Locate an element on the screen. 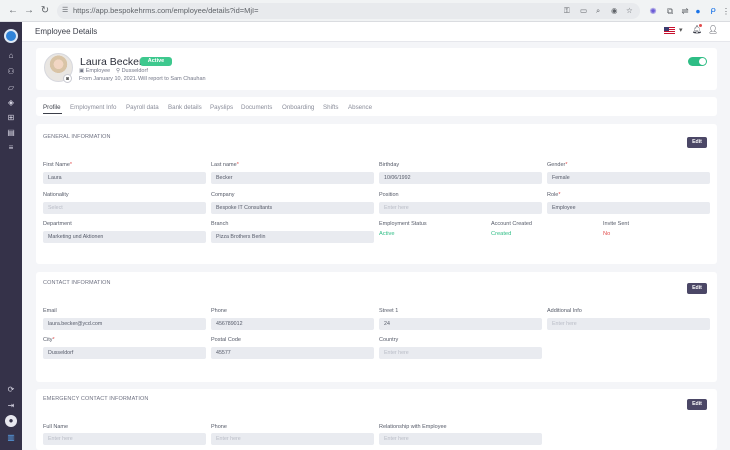 The image size is (730, 450). role-text: Employee is located at coordinates (98, 71).